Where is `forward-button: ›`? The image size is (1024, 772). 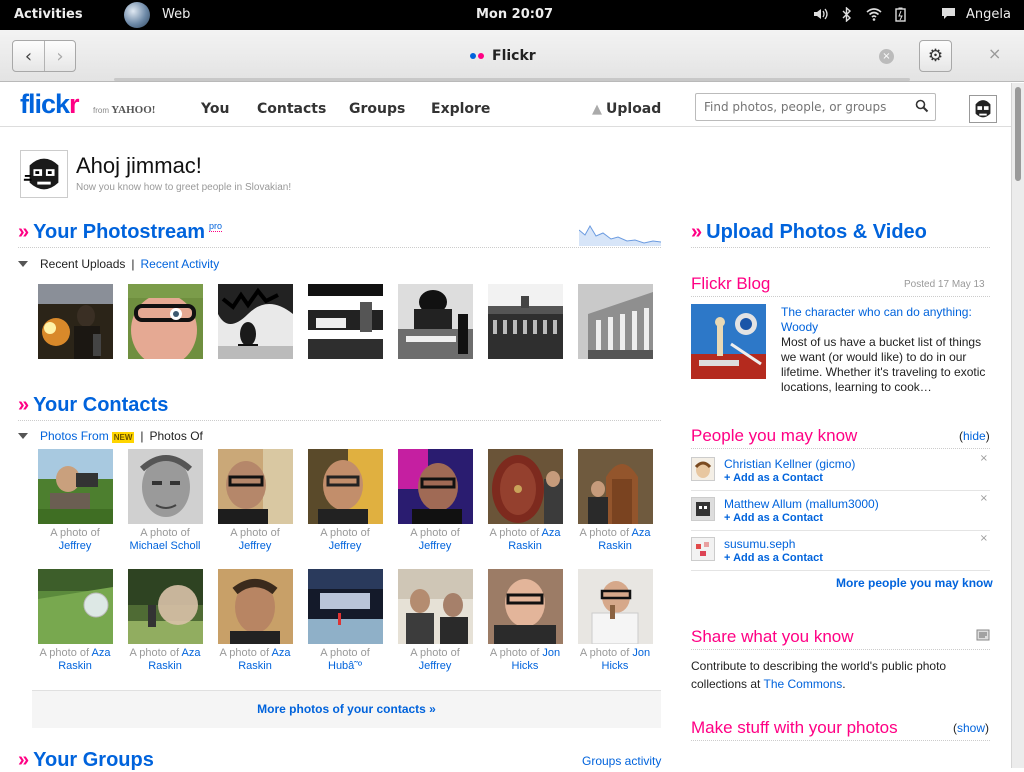 forward-button: › is located at coordinates (59, 56).